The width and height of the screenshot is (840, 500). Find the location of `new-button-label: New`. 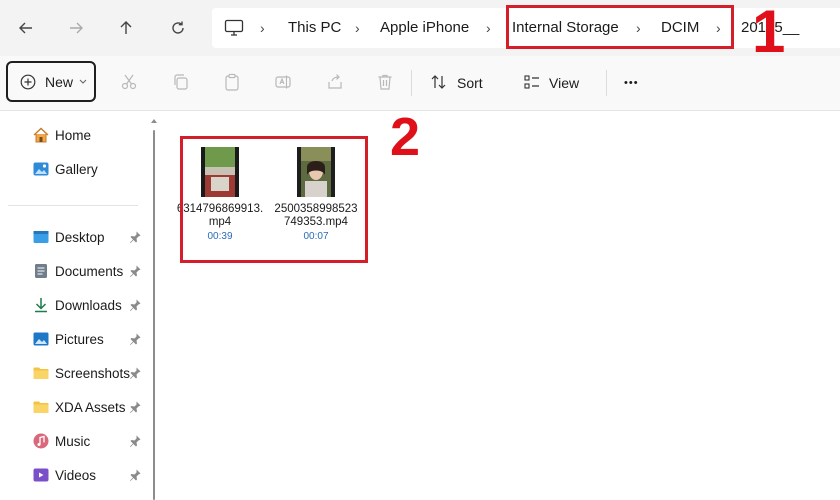

new-button-label: New is located at coordinates (59, 81).